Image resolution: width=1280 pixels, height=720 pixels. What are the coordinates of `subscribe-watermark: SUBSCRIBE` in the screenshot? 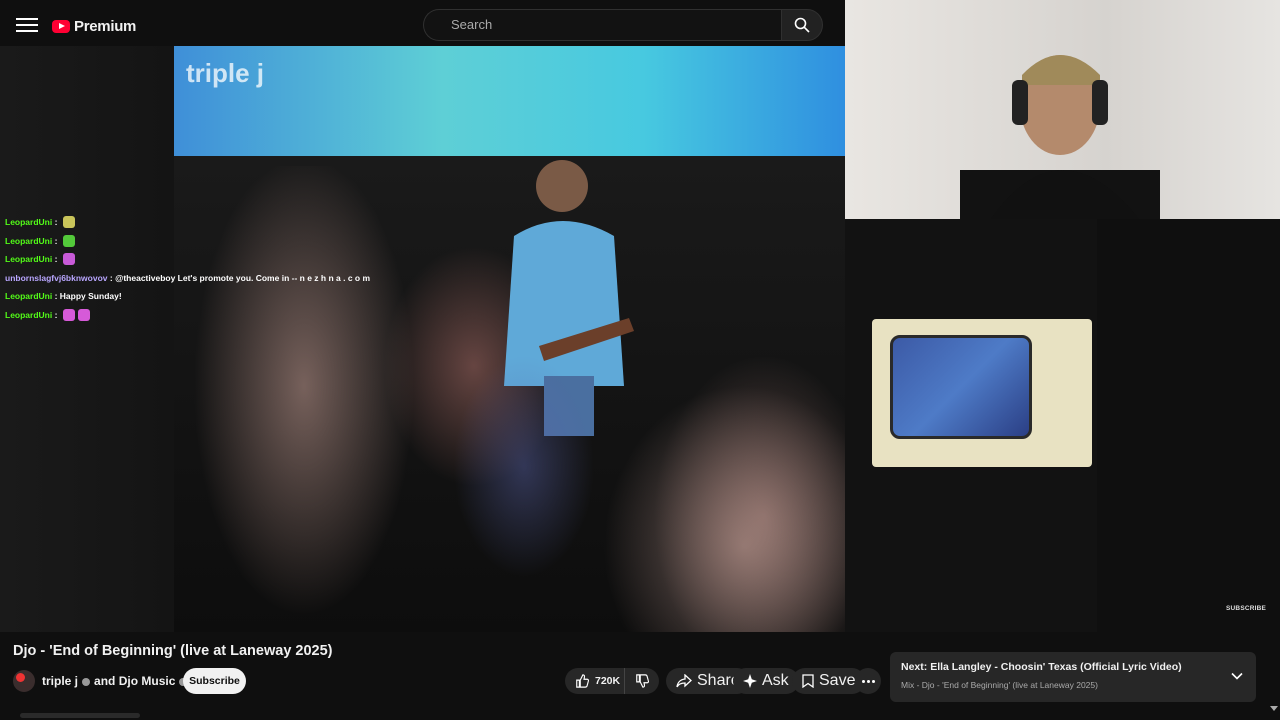 It's located at (1246, 608).